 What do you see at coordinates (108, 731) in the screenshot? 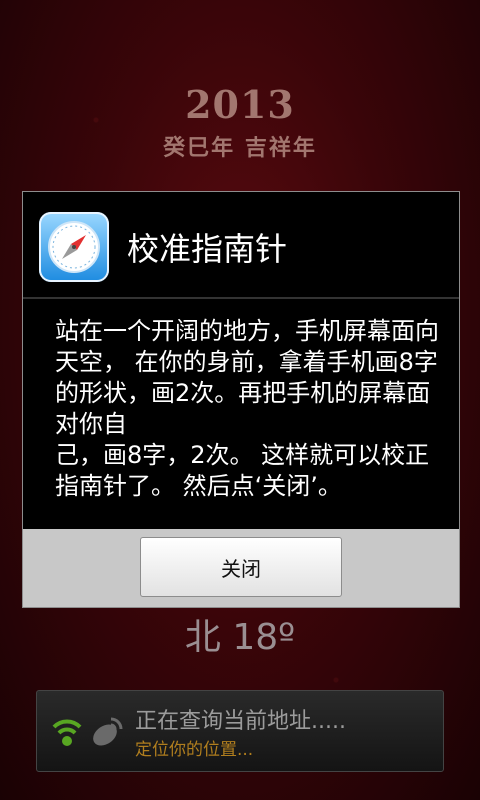
I see `satellite-icon` at bounding box center [108, 731].